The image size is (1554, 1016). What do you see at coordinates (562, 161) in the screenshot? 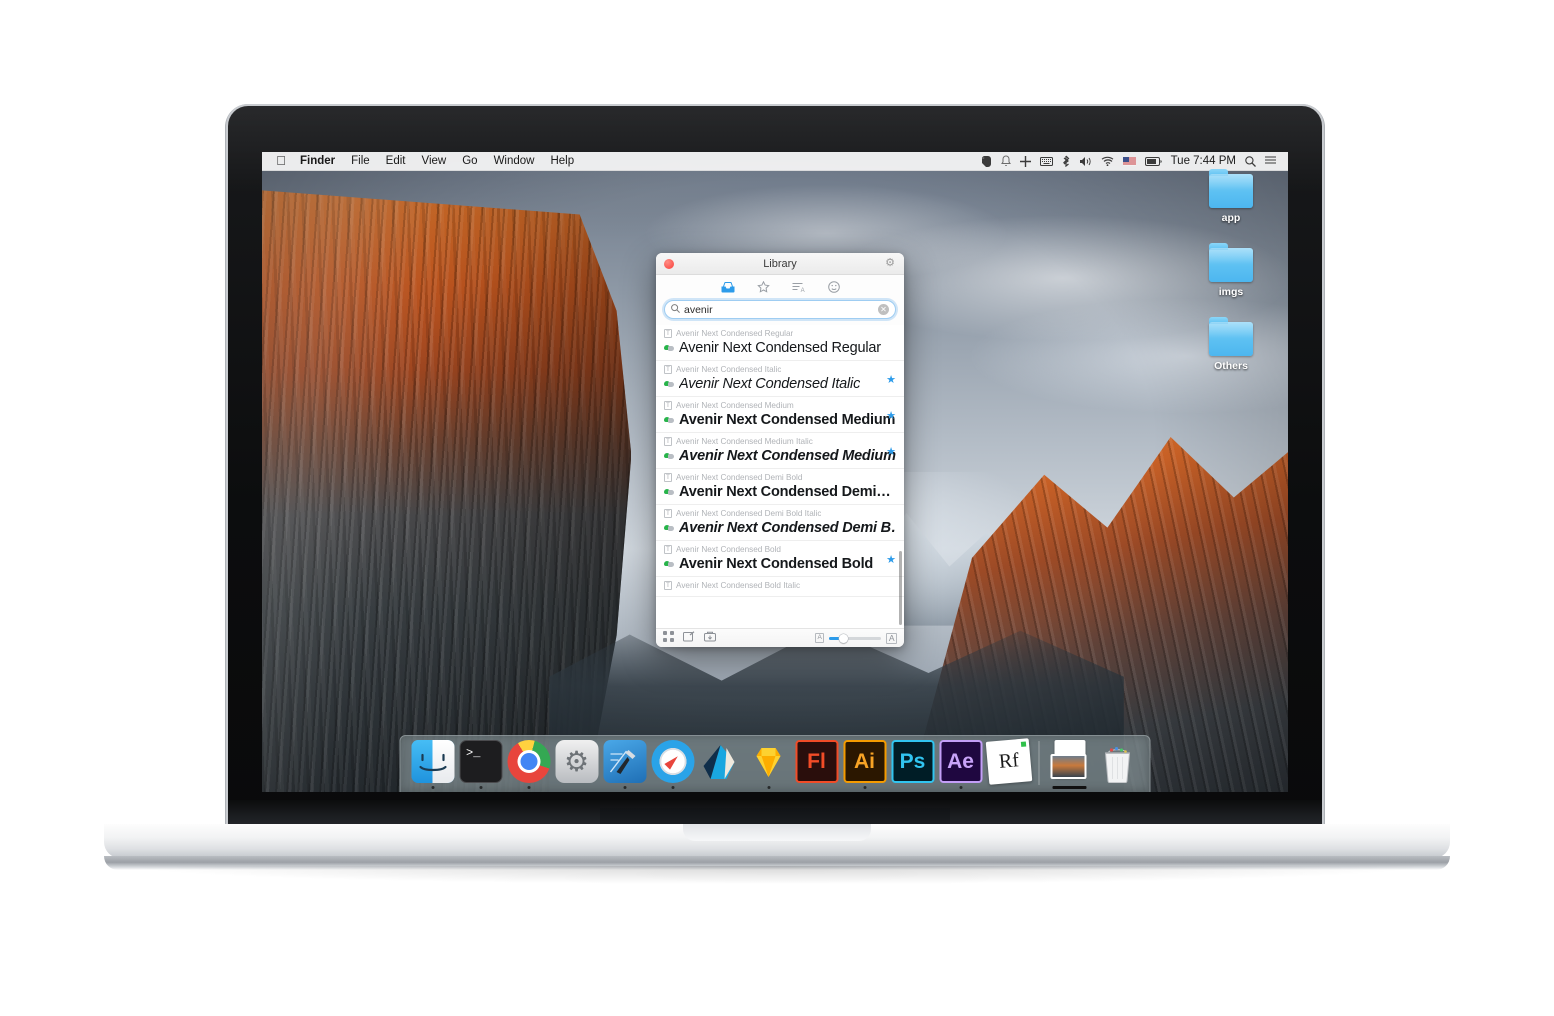
I see `menu-item-help: Help` at bounding box center [562, 161].